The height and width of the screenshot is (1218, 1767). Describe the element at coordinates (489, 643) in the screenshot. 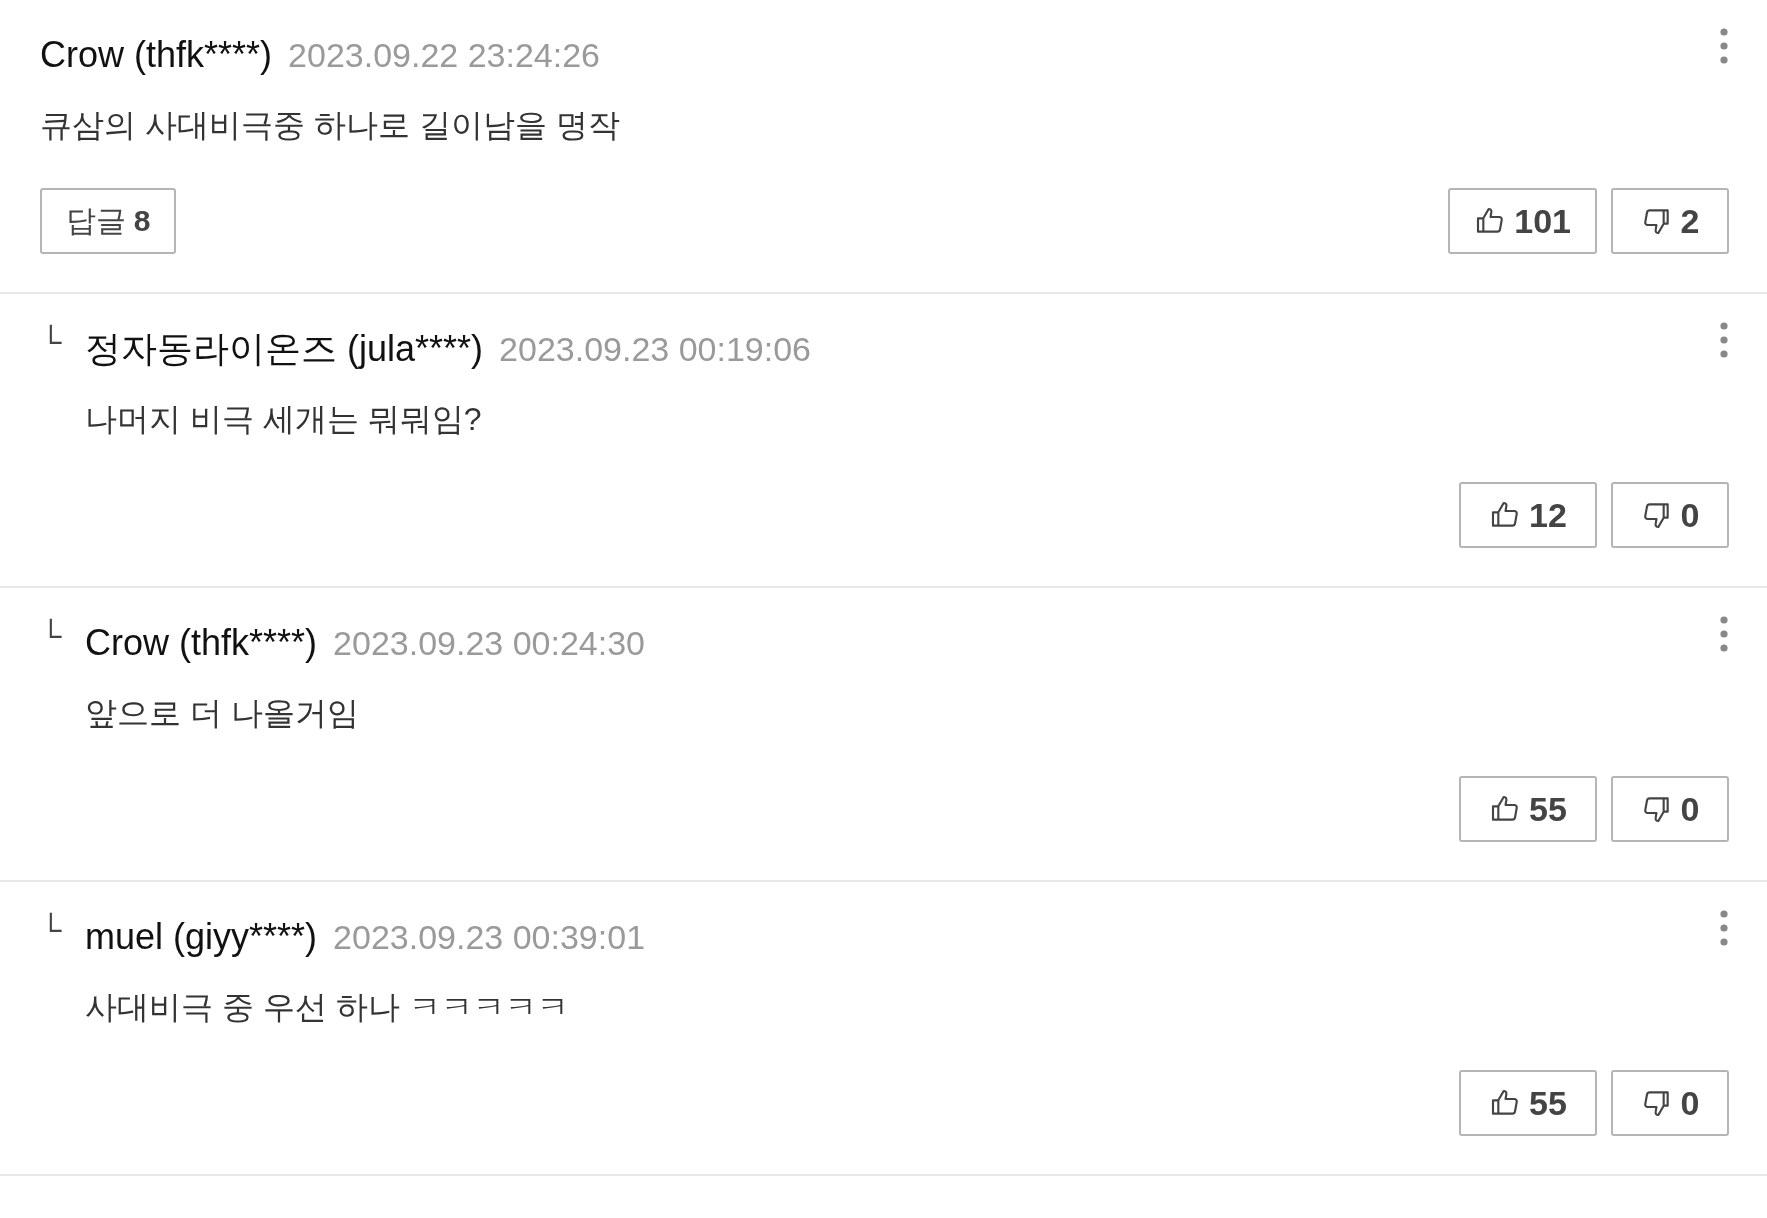

I see `comment-date: 2023.09.23 00:24:30` at that location.